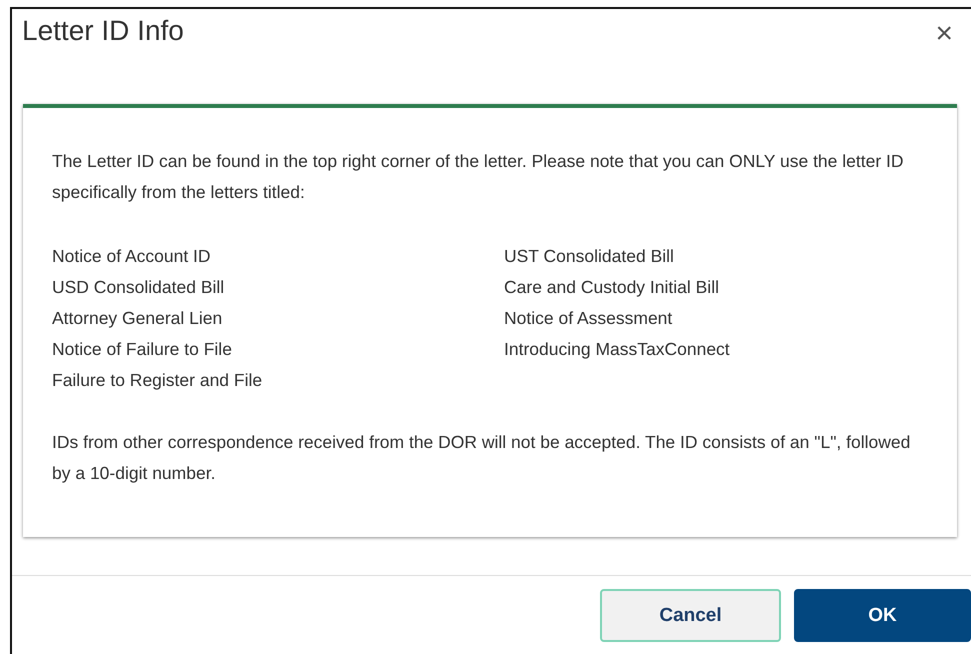  Describe the element at coordinates (589, 256) in the screenshot. I see `letter-title: UST Consolidated Bill` at that location.